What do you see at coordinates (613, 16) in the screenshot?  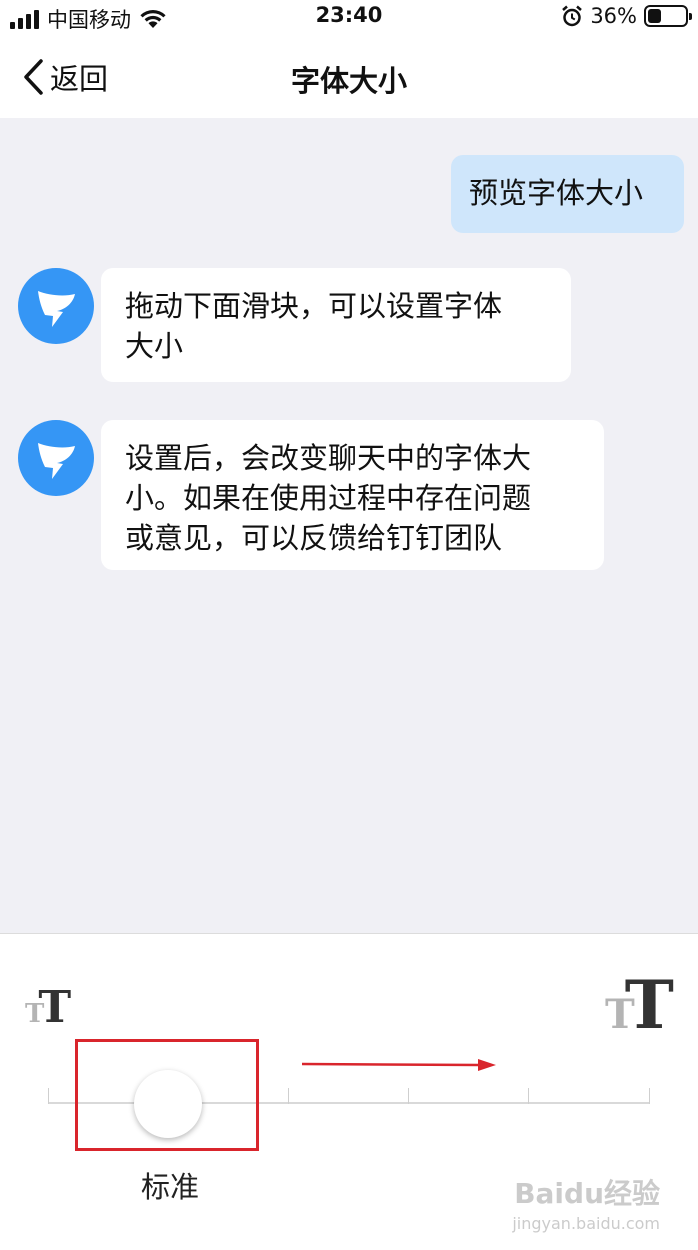 I see `battery-percent: 36%` at bounding box center [613, 16].